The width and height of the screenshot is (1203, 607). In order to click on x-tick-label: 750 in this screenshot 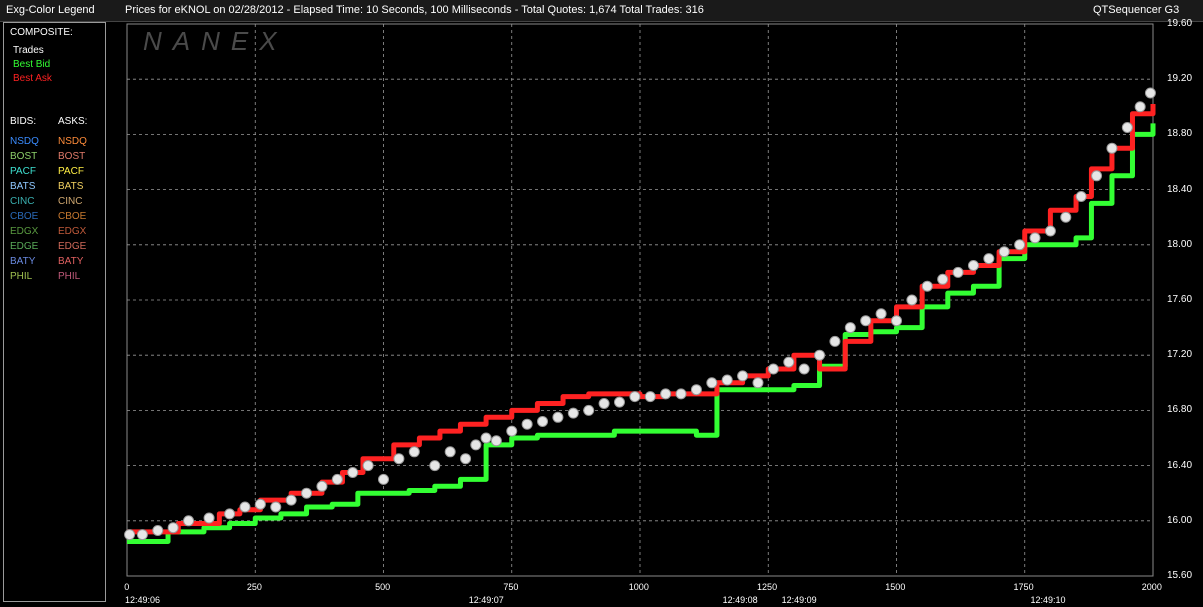, I will do `click(511, 587)`.